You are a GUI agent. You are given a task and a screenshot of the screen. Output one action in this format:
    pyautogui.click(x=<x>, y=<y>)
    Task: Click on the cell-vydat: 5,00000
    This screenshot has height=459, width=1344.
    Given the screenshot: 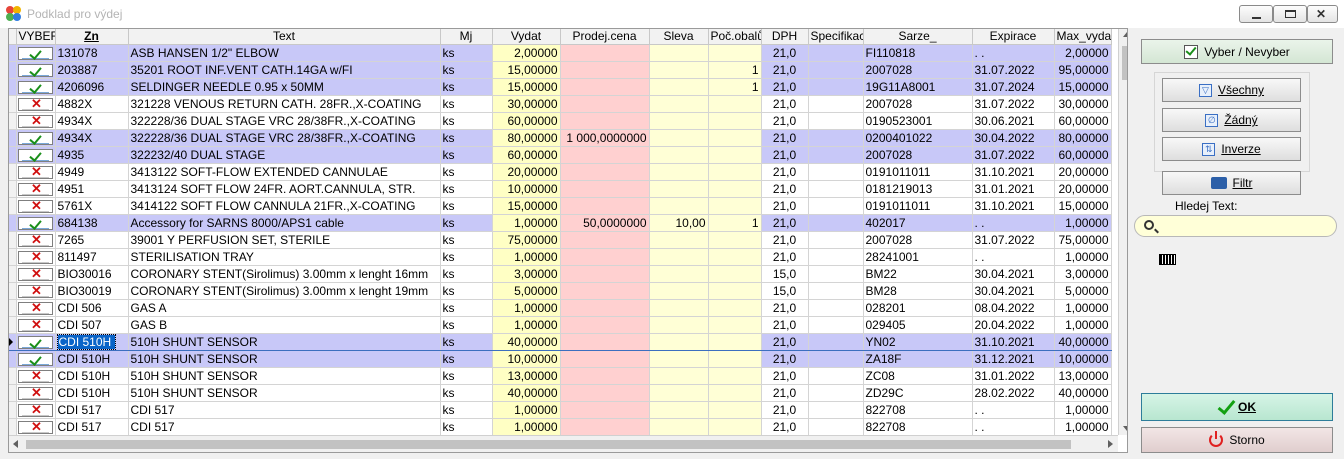 What is the action you would take?
    pyautogui.click(x=526, y=291)
    